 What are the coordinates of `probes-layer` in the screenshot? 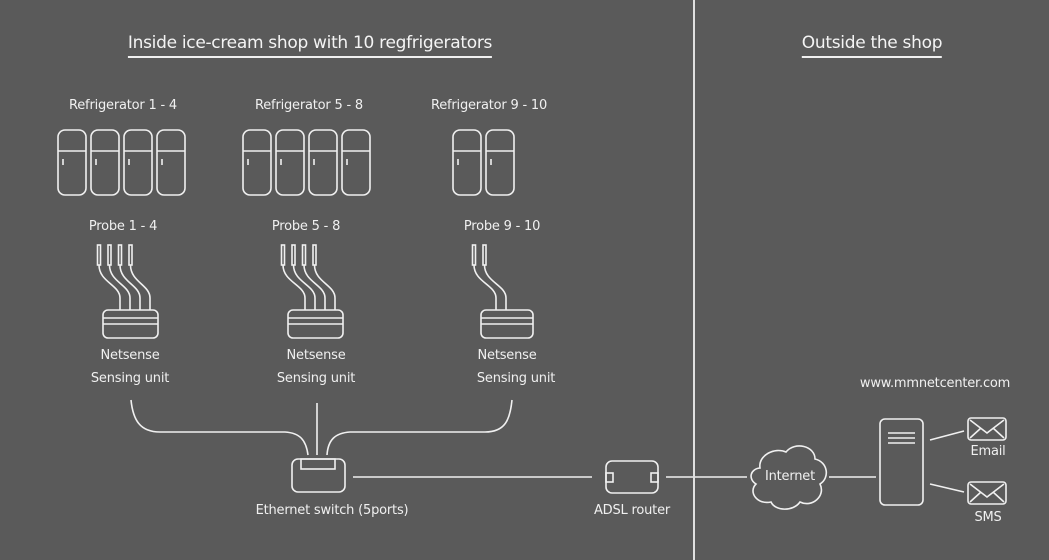 It's located at (301, 277).